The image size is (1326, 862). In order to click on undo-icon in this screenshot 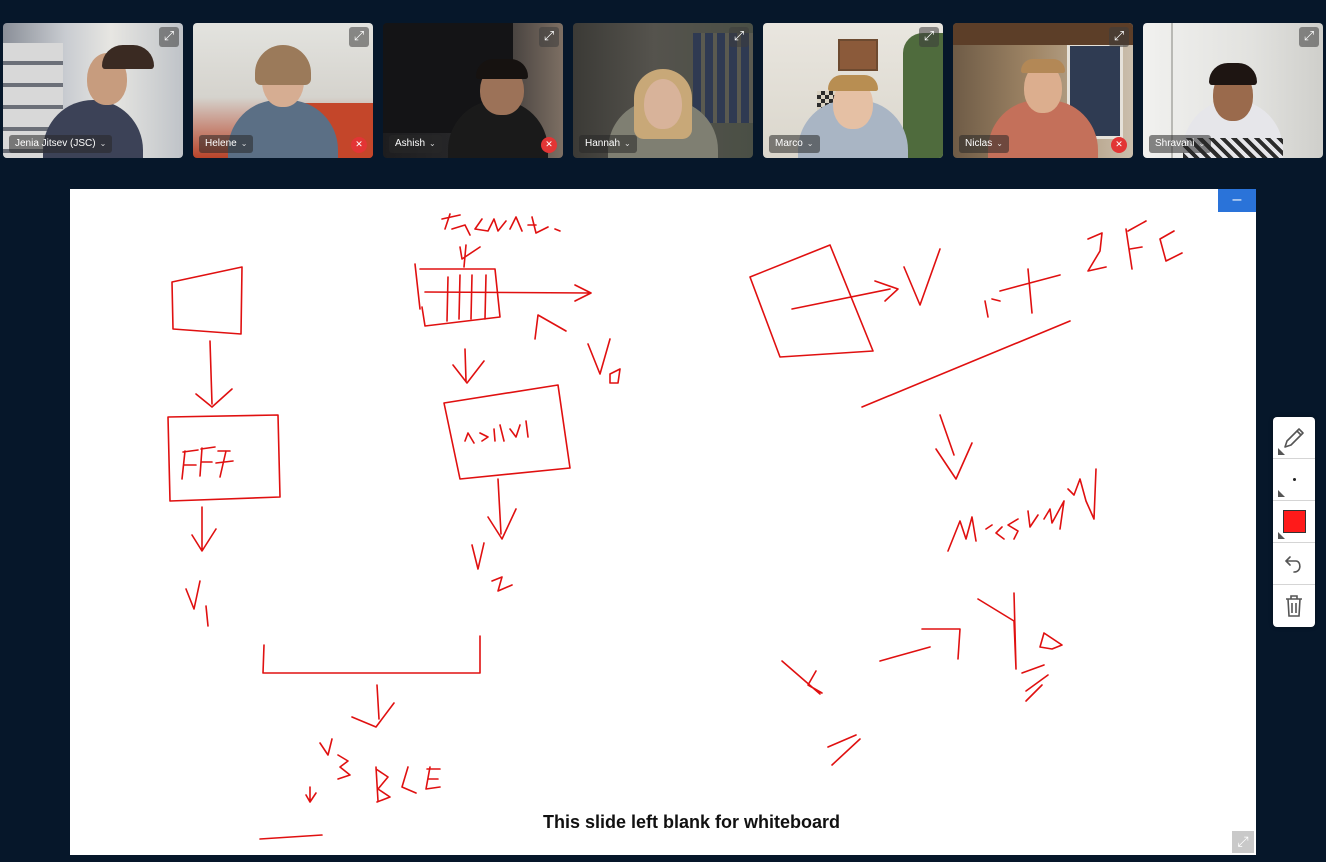, I will do `click(1292, 564)`.